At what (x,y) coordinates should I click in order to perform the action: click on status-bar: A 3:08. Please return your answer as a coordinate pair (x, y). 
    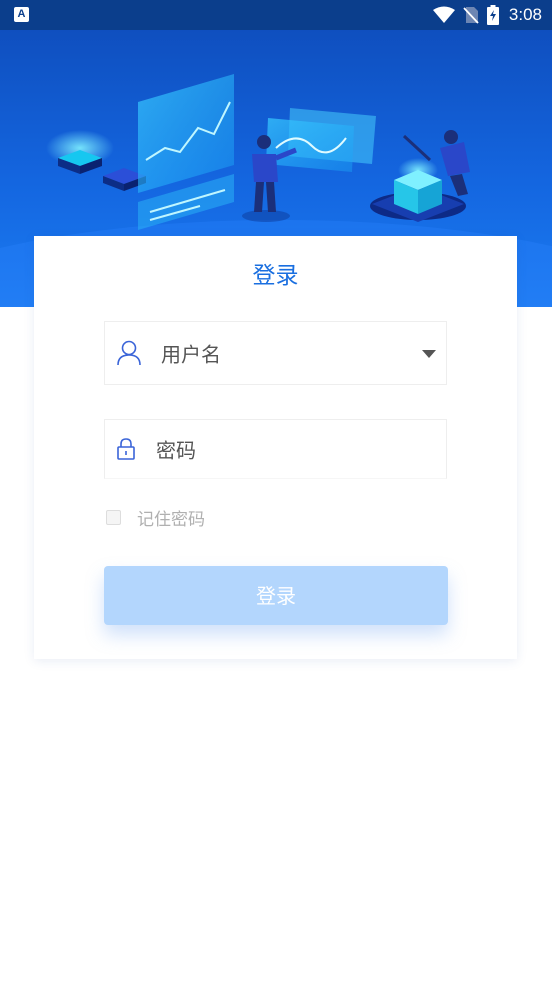
    Looking at the image, I should click on (276, 15).